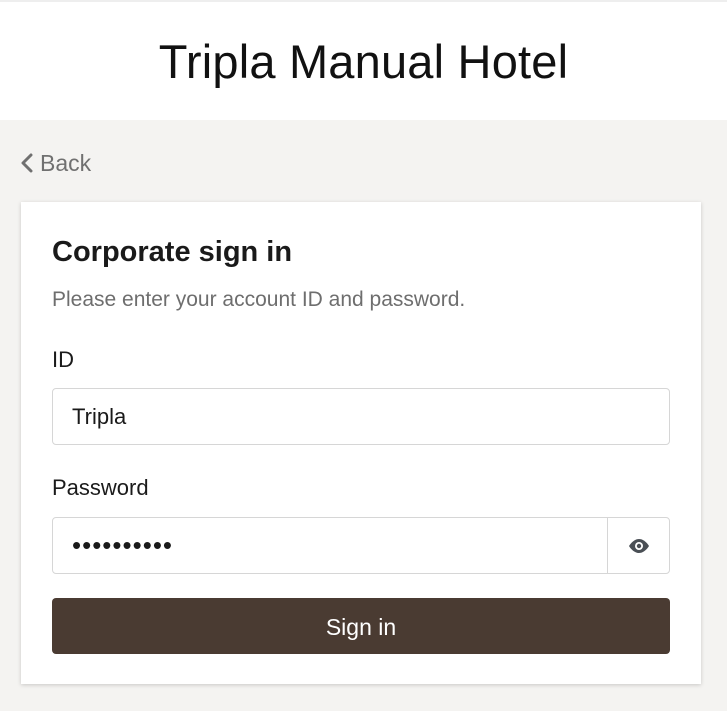 The image size is (727, 711). What do you see at coordinates (123, 545) in the screenshot?
I see `password-input-value: ••••••••••` at bounding box center [123, 545].